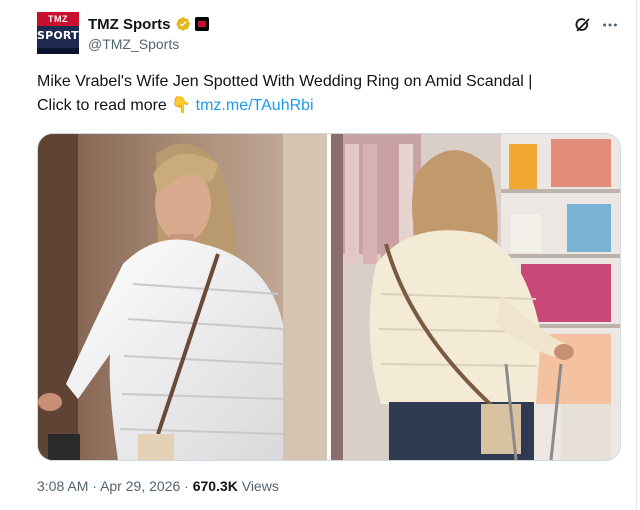  What do you see at coordinates (201, 24) in the screenshot?
I see `affiliate-badge-icon` at bounding box center [201, 24].